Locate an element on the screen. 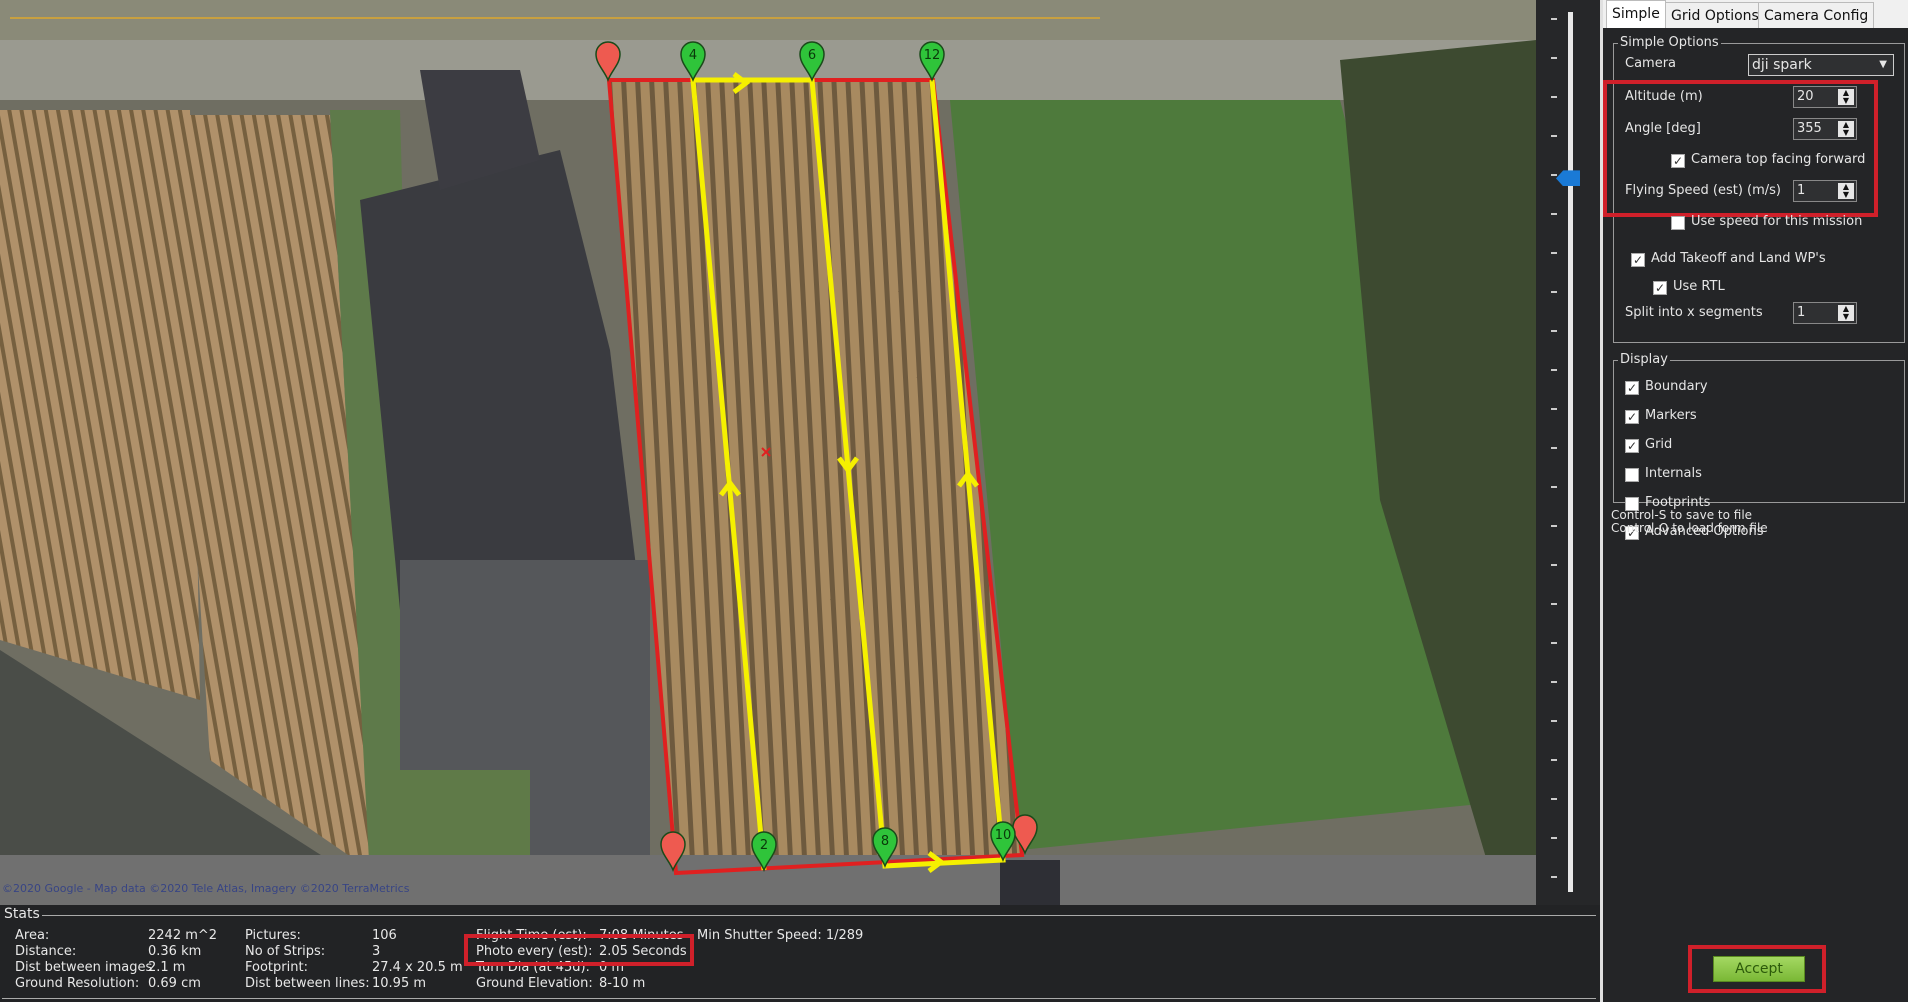 This screenshot has height=1002, width=1908. stat-value: 10.95 m is located at coordinates (399, 983).